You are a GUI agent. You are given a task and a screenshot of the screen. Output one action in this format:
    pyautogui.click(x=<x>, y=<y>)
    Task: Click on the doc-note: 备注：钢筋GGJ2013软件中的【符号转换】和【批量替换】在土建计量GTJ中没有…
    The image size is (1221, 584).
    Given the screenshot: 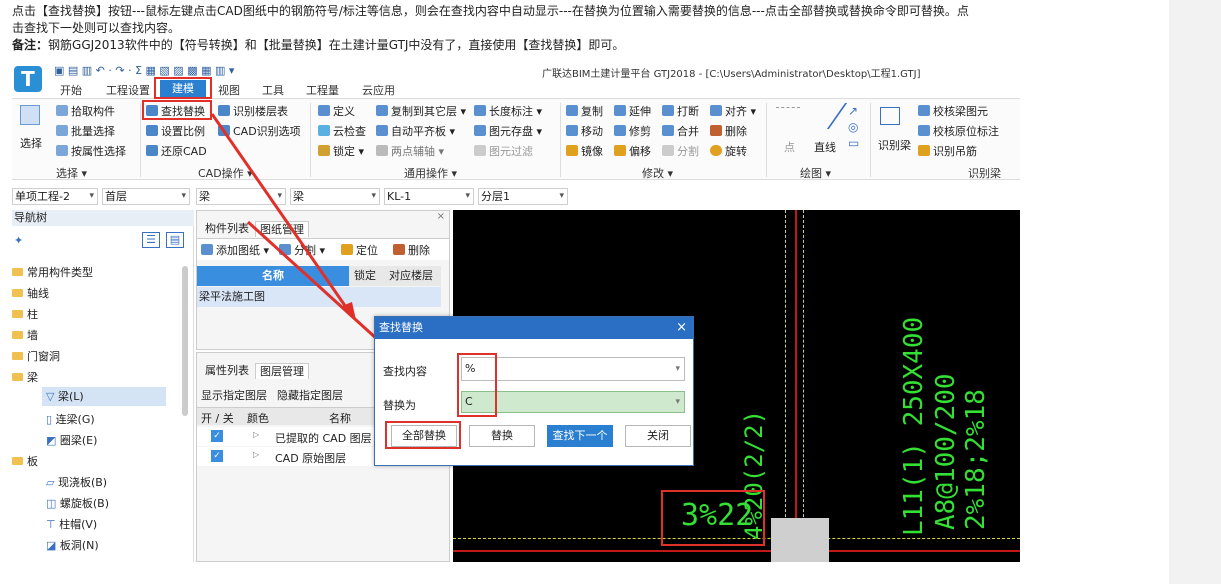 What is the action you would take?
    pyautogui.click(x=587, y=45)
    